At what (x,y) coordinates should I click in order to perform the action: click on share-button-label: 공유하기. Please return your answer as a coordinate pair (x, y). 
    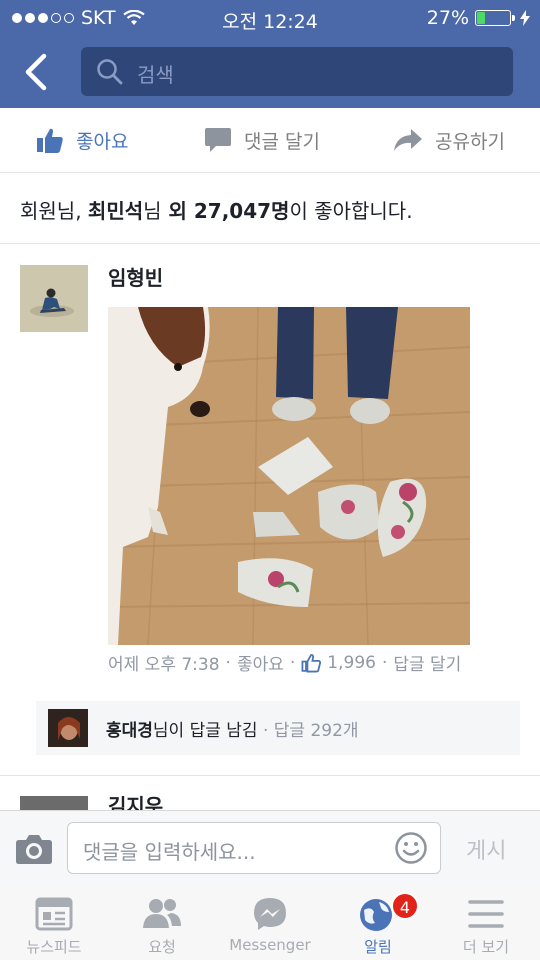
    Looking at the image, I should click on (470, 141).